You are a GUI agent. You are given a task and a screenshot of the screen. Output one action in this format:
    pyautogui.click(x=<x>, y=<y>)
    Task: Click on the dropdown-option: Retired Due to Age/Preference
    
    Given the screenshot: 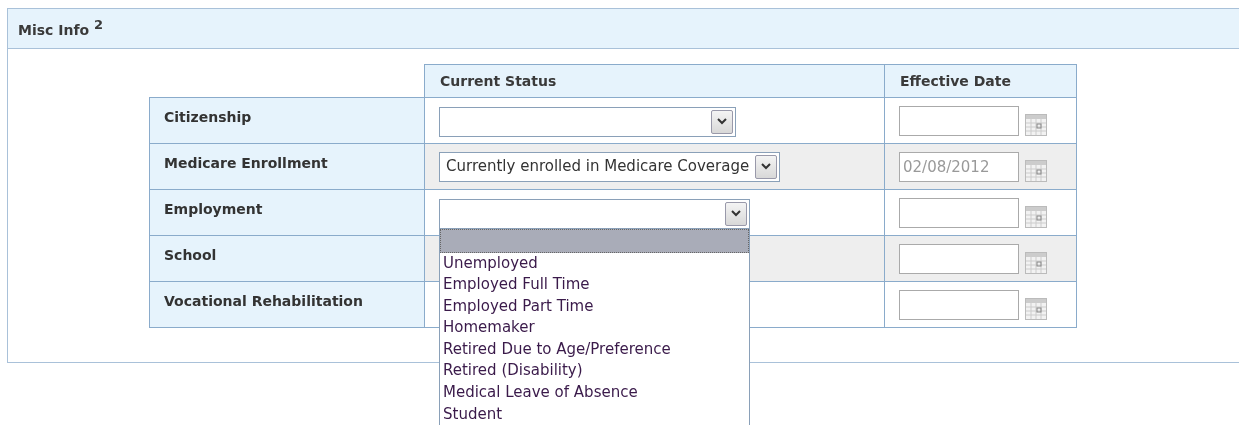 What is the action you would take?
    pyautogui.click(x=594, y=349)
    